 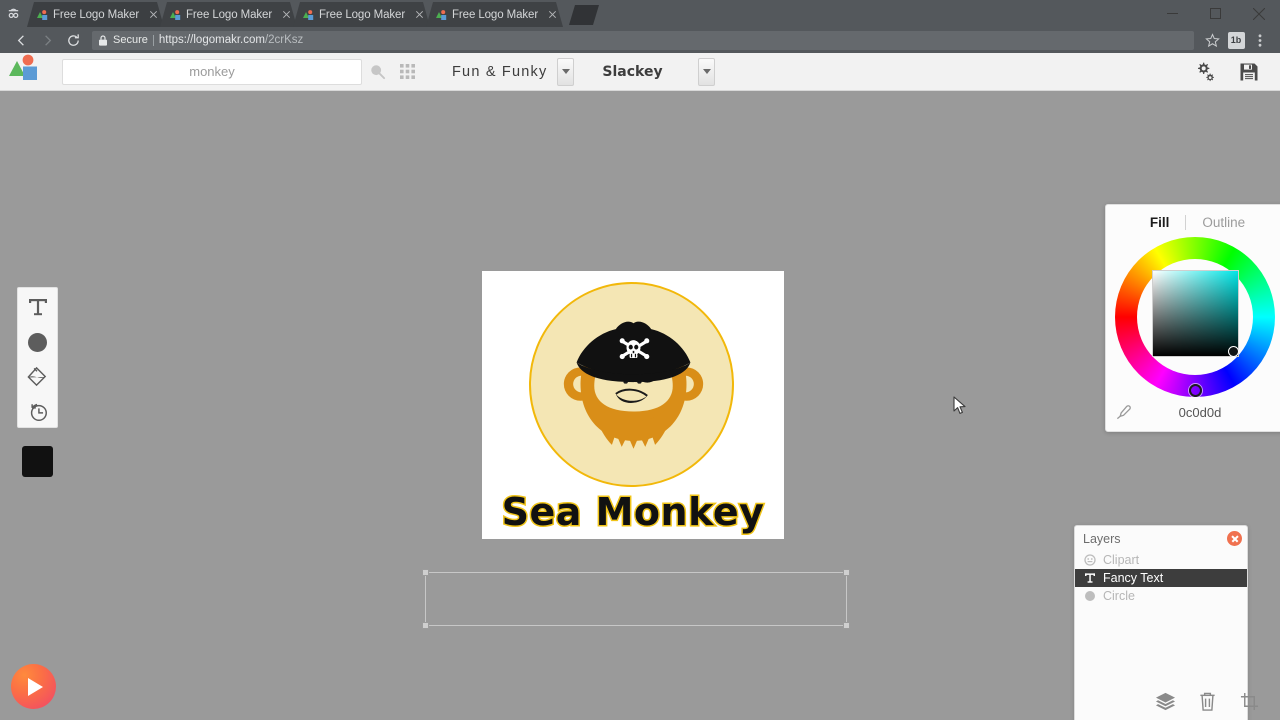 I want to click on shape-tool, so click(x=38, y=342).